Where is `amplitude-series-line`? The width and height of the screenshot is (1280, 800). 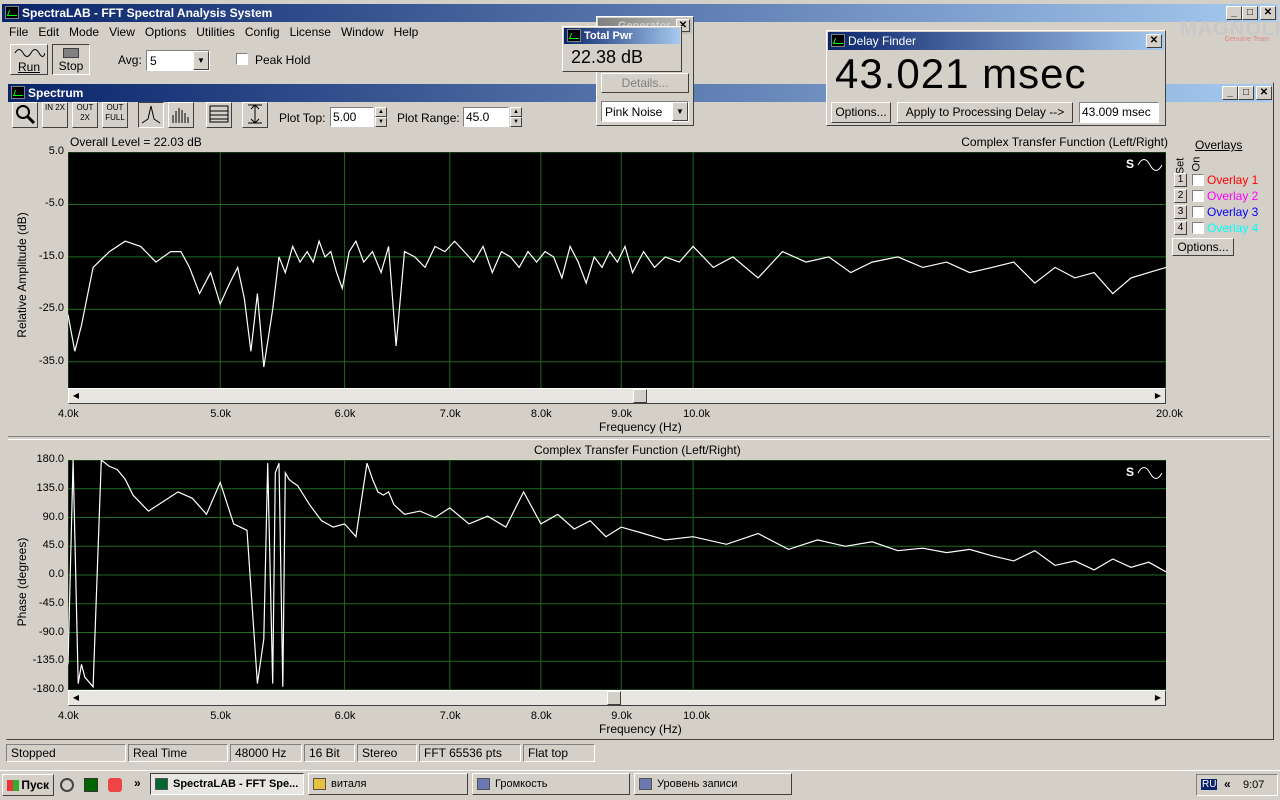 amplitude-series-line is located at coordinates (617, 303).